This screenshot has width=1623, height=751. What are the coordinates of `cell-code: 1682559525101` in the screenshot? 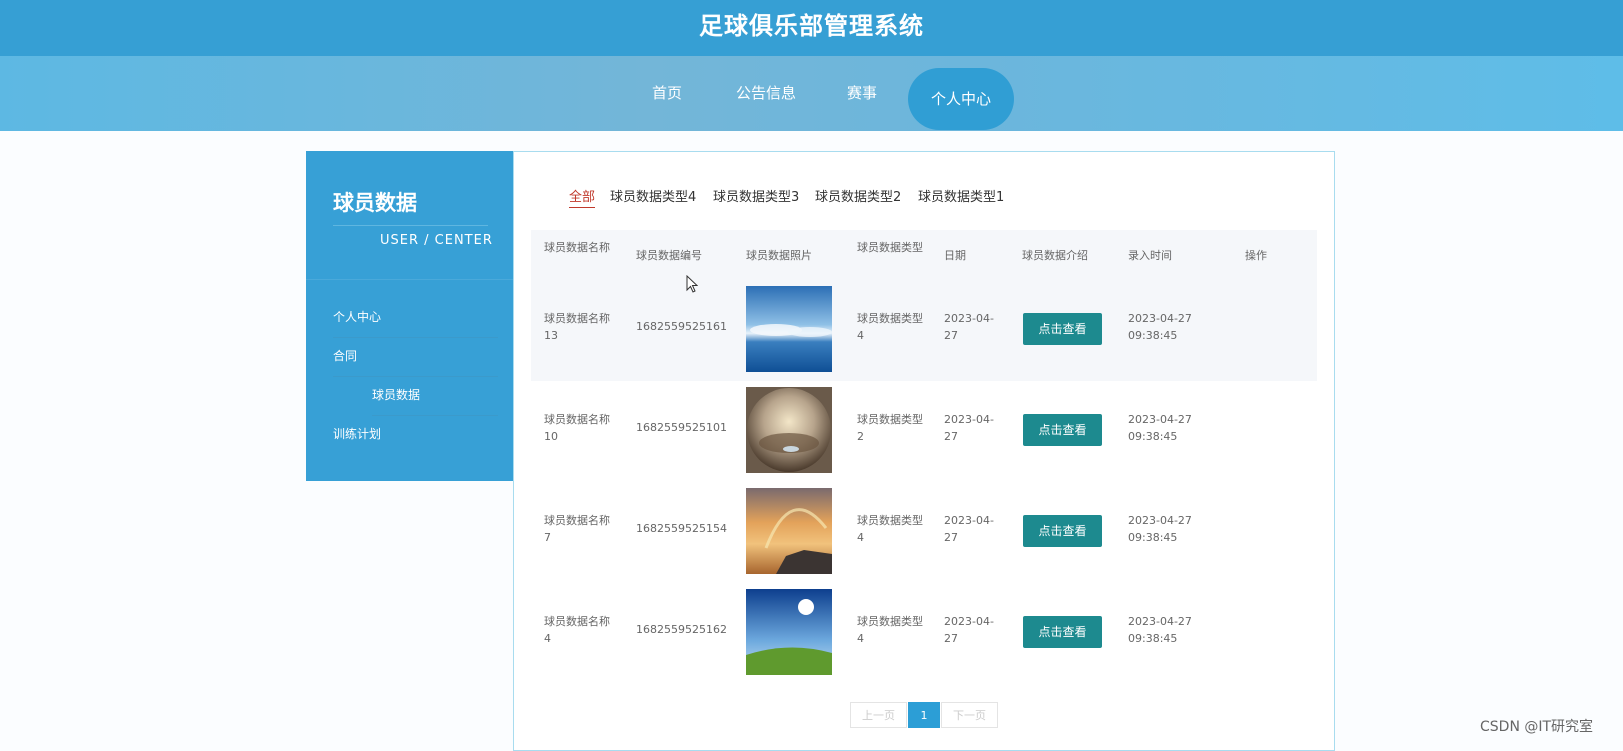 It's located at (681, 427).